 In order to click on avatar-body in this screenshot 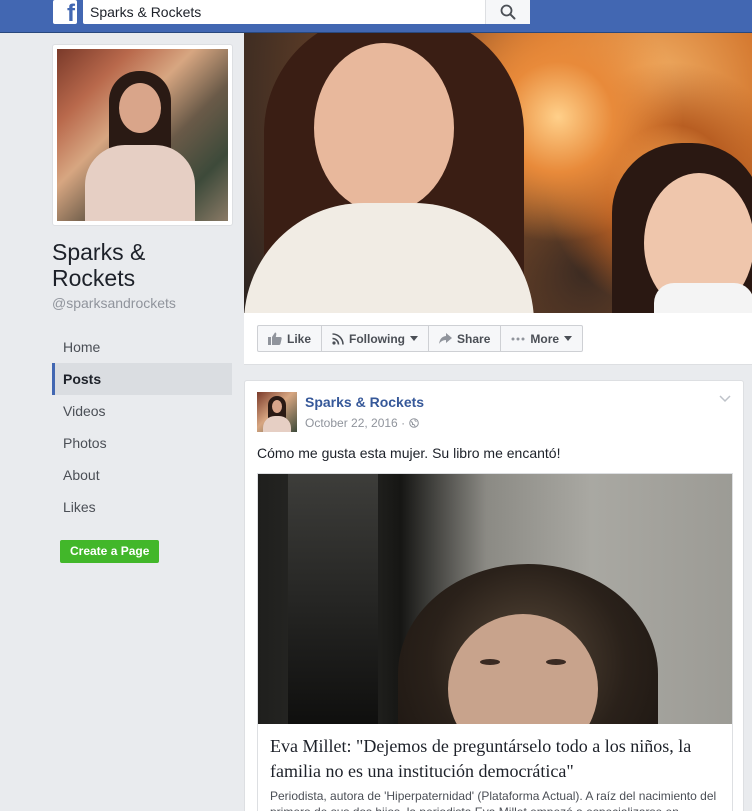, I will do `click(277, 424)`.